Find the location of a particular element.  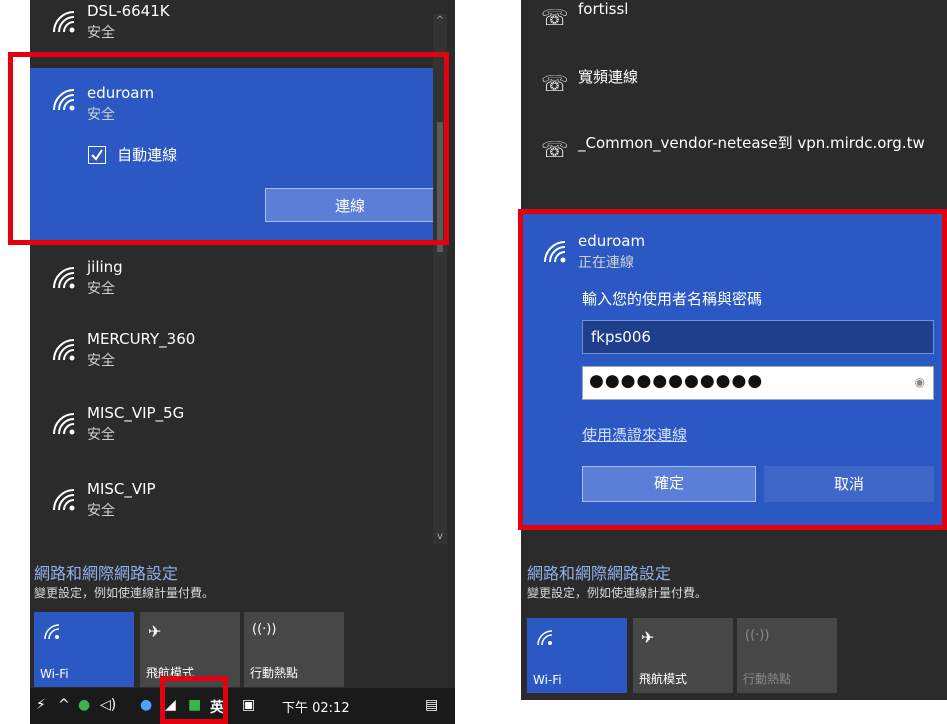

password-mask: ●●●●●●●●●●● is located at coordinates (676, 381).